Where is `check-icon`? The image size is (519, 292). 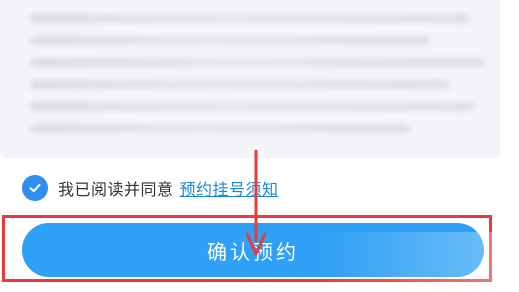 check-icon is located at coordinates (35, 188).